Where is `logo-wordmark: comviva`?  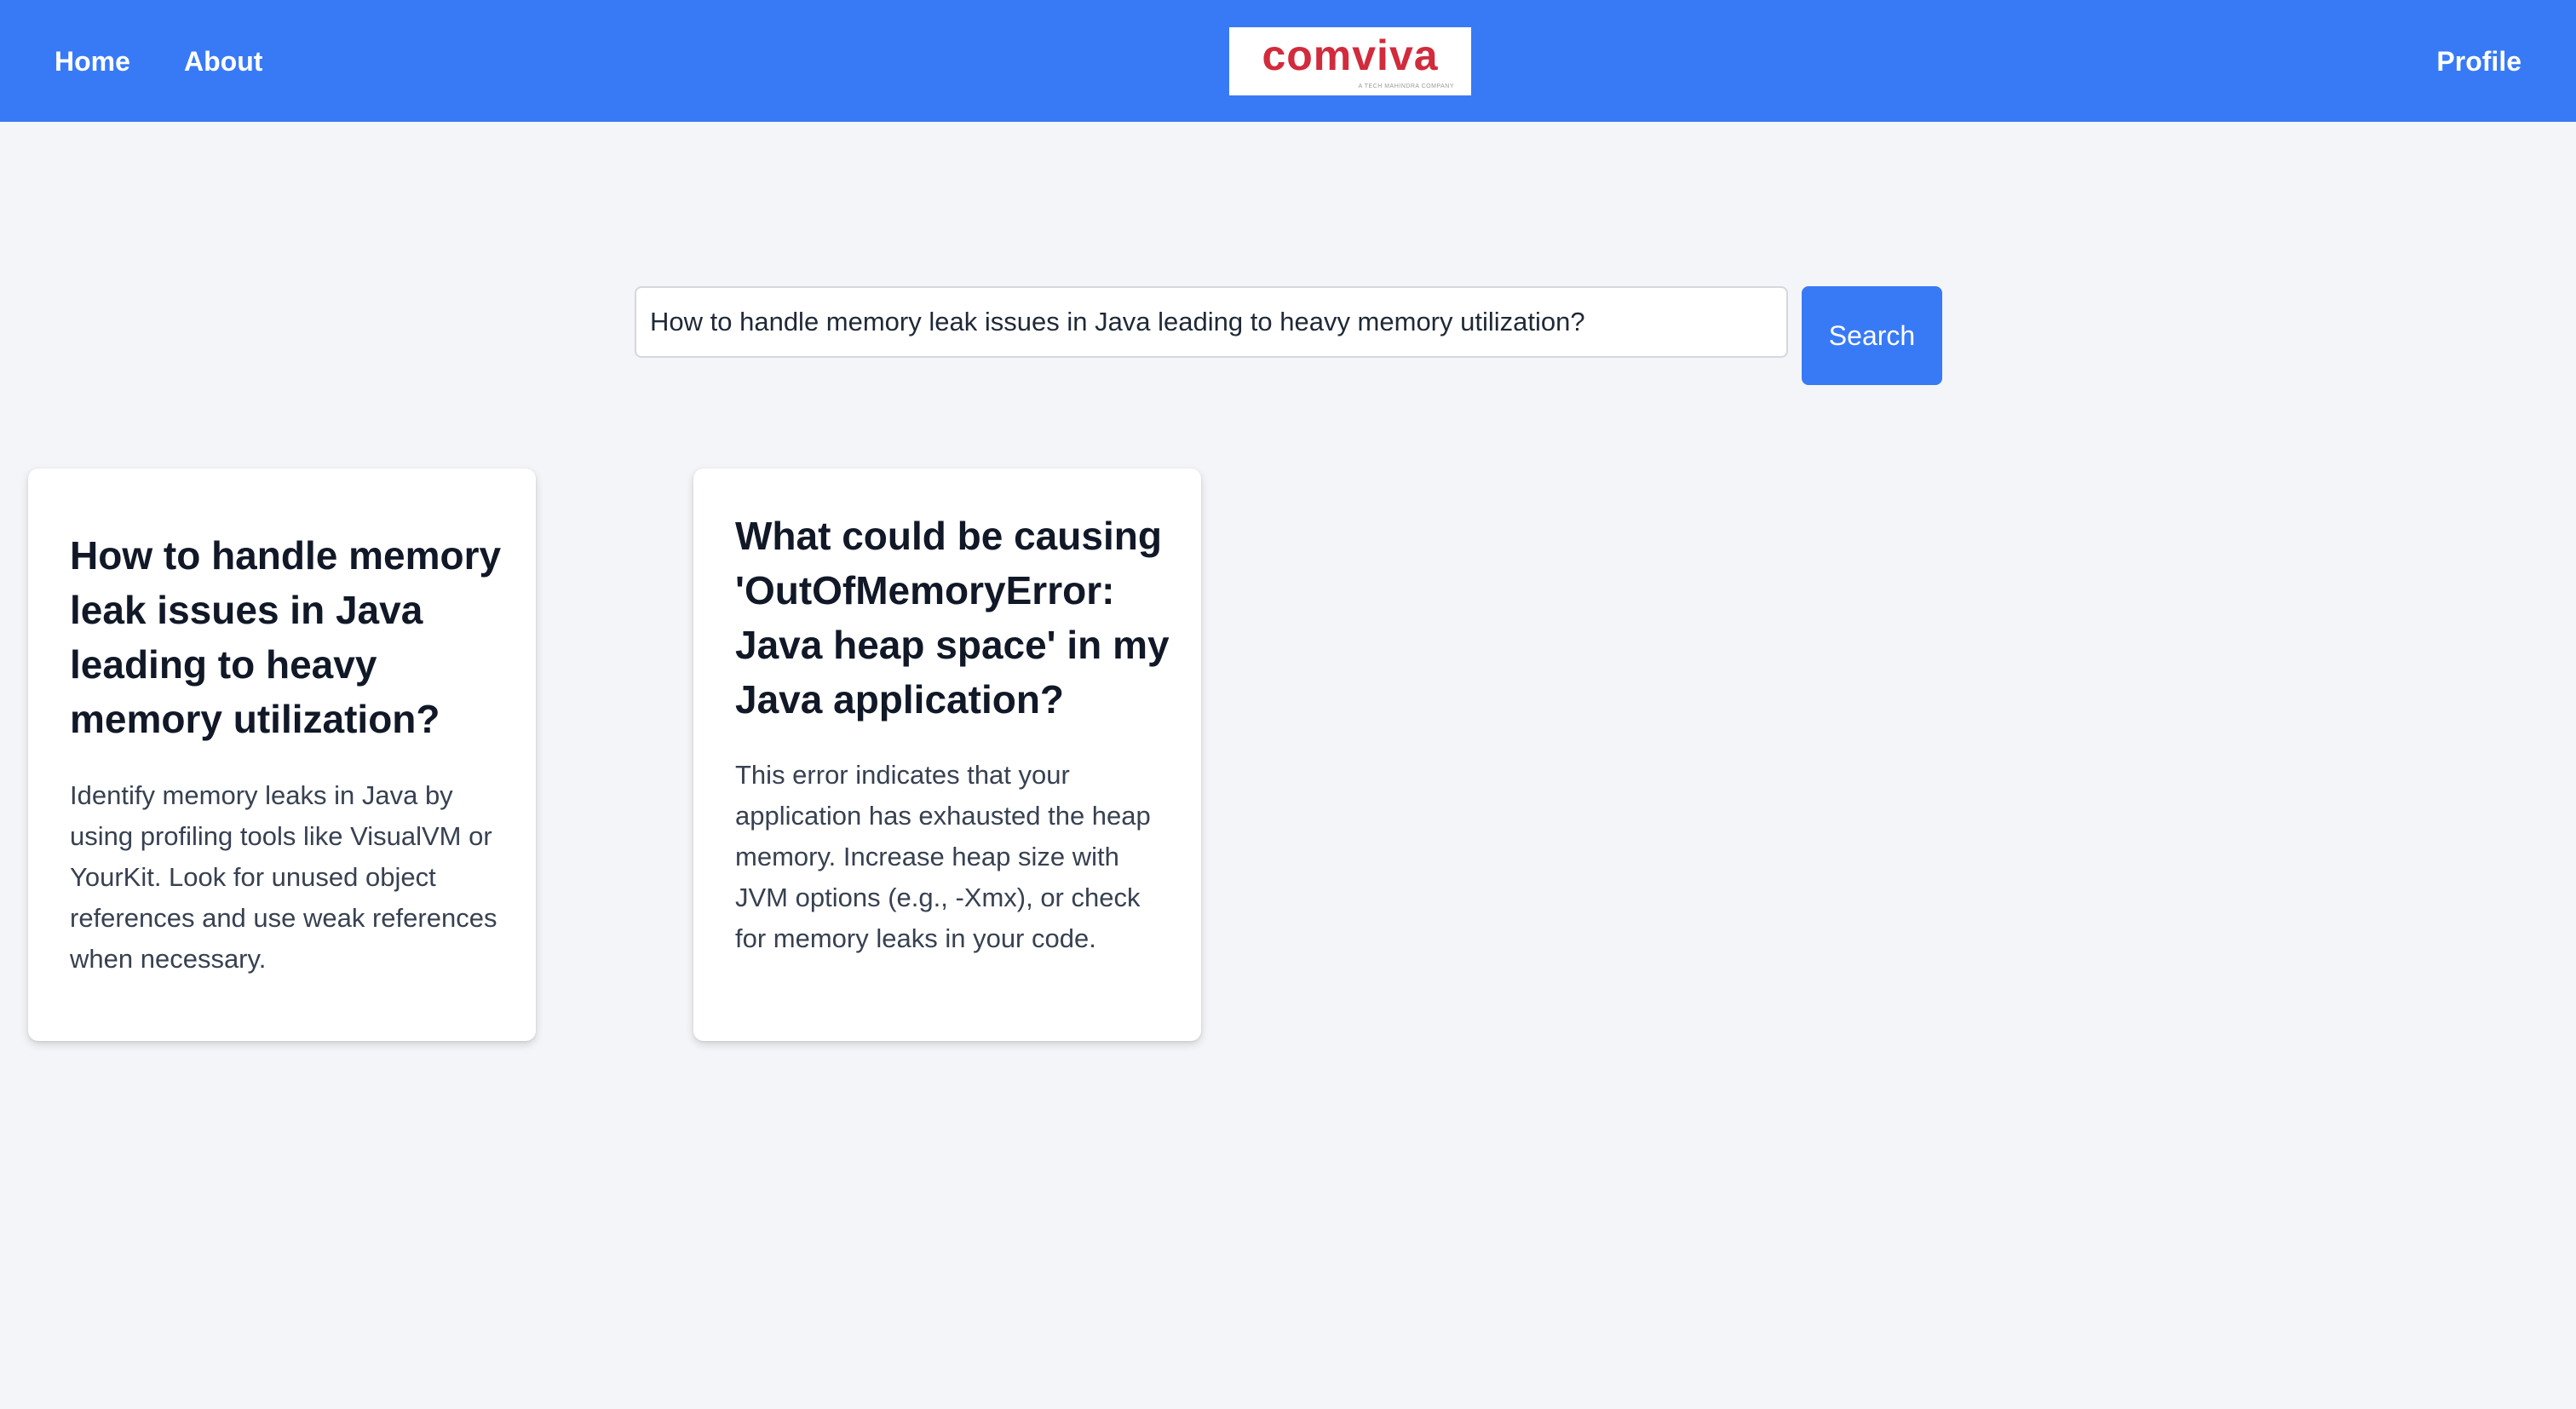 logo-wordmark: comviva is located at coordinates (1351, 55).